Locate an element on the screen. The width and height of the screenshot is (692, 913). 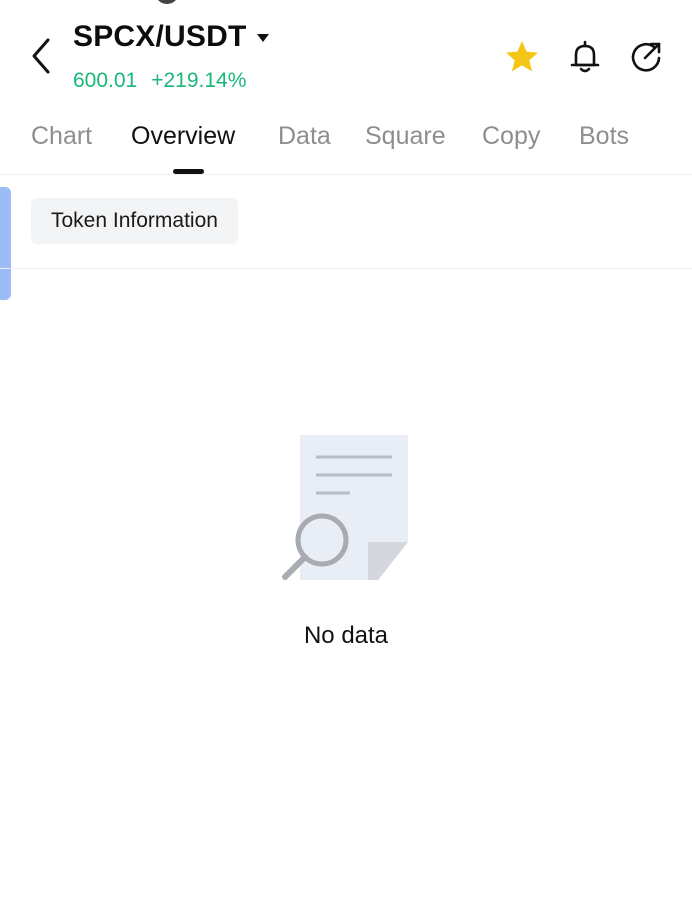
price-change: +219.14% is located at coordinates (199, 80).